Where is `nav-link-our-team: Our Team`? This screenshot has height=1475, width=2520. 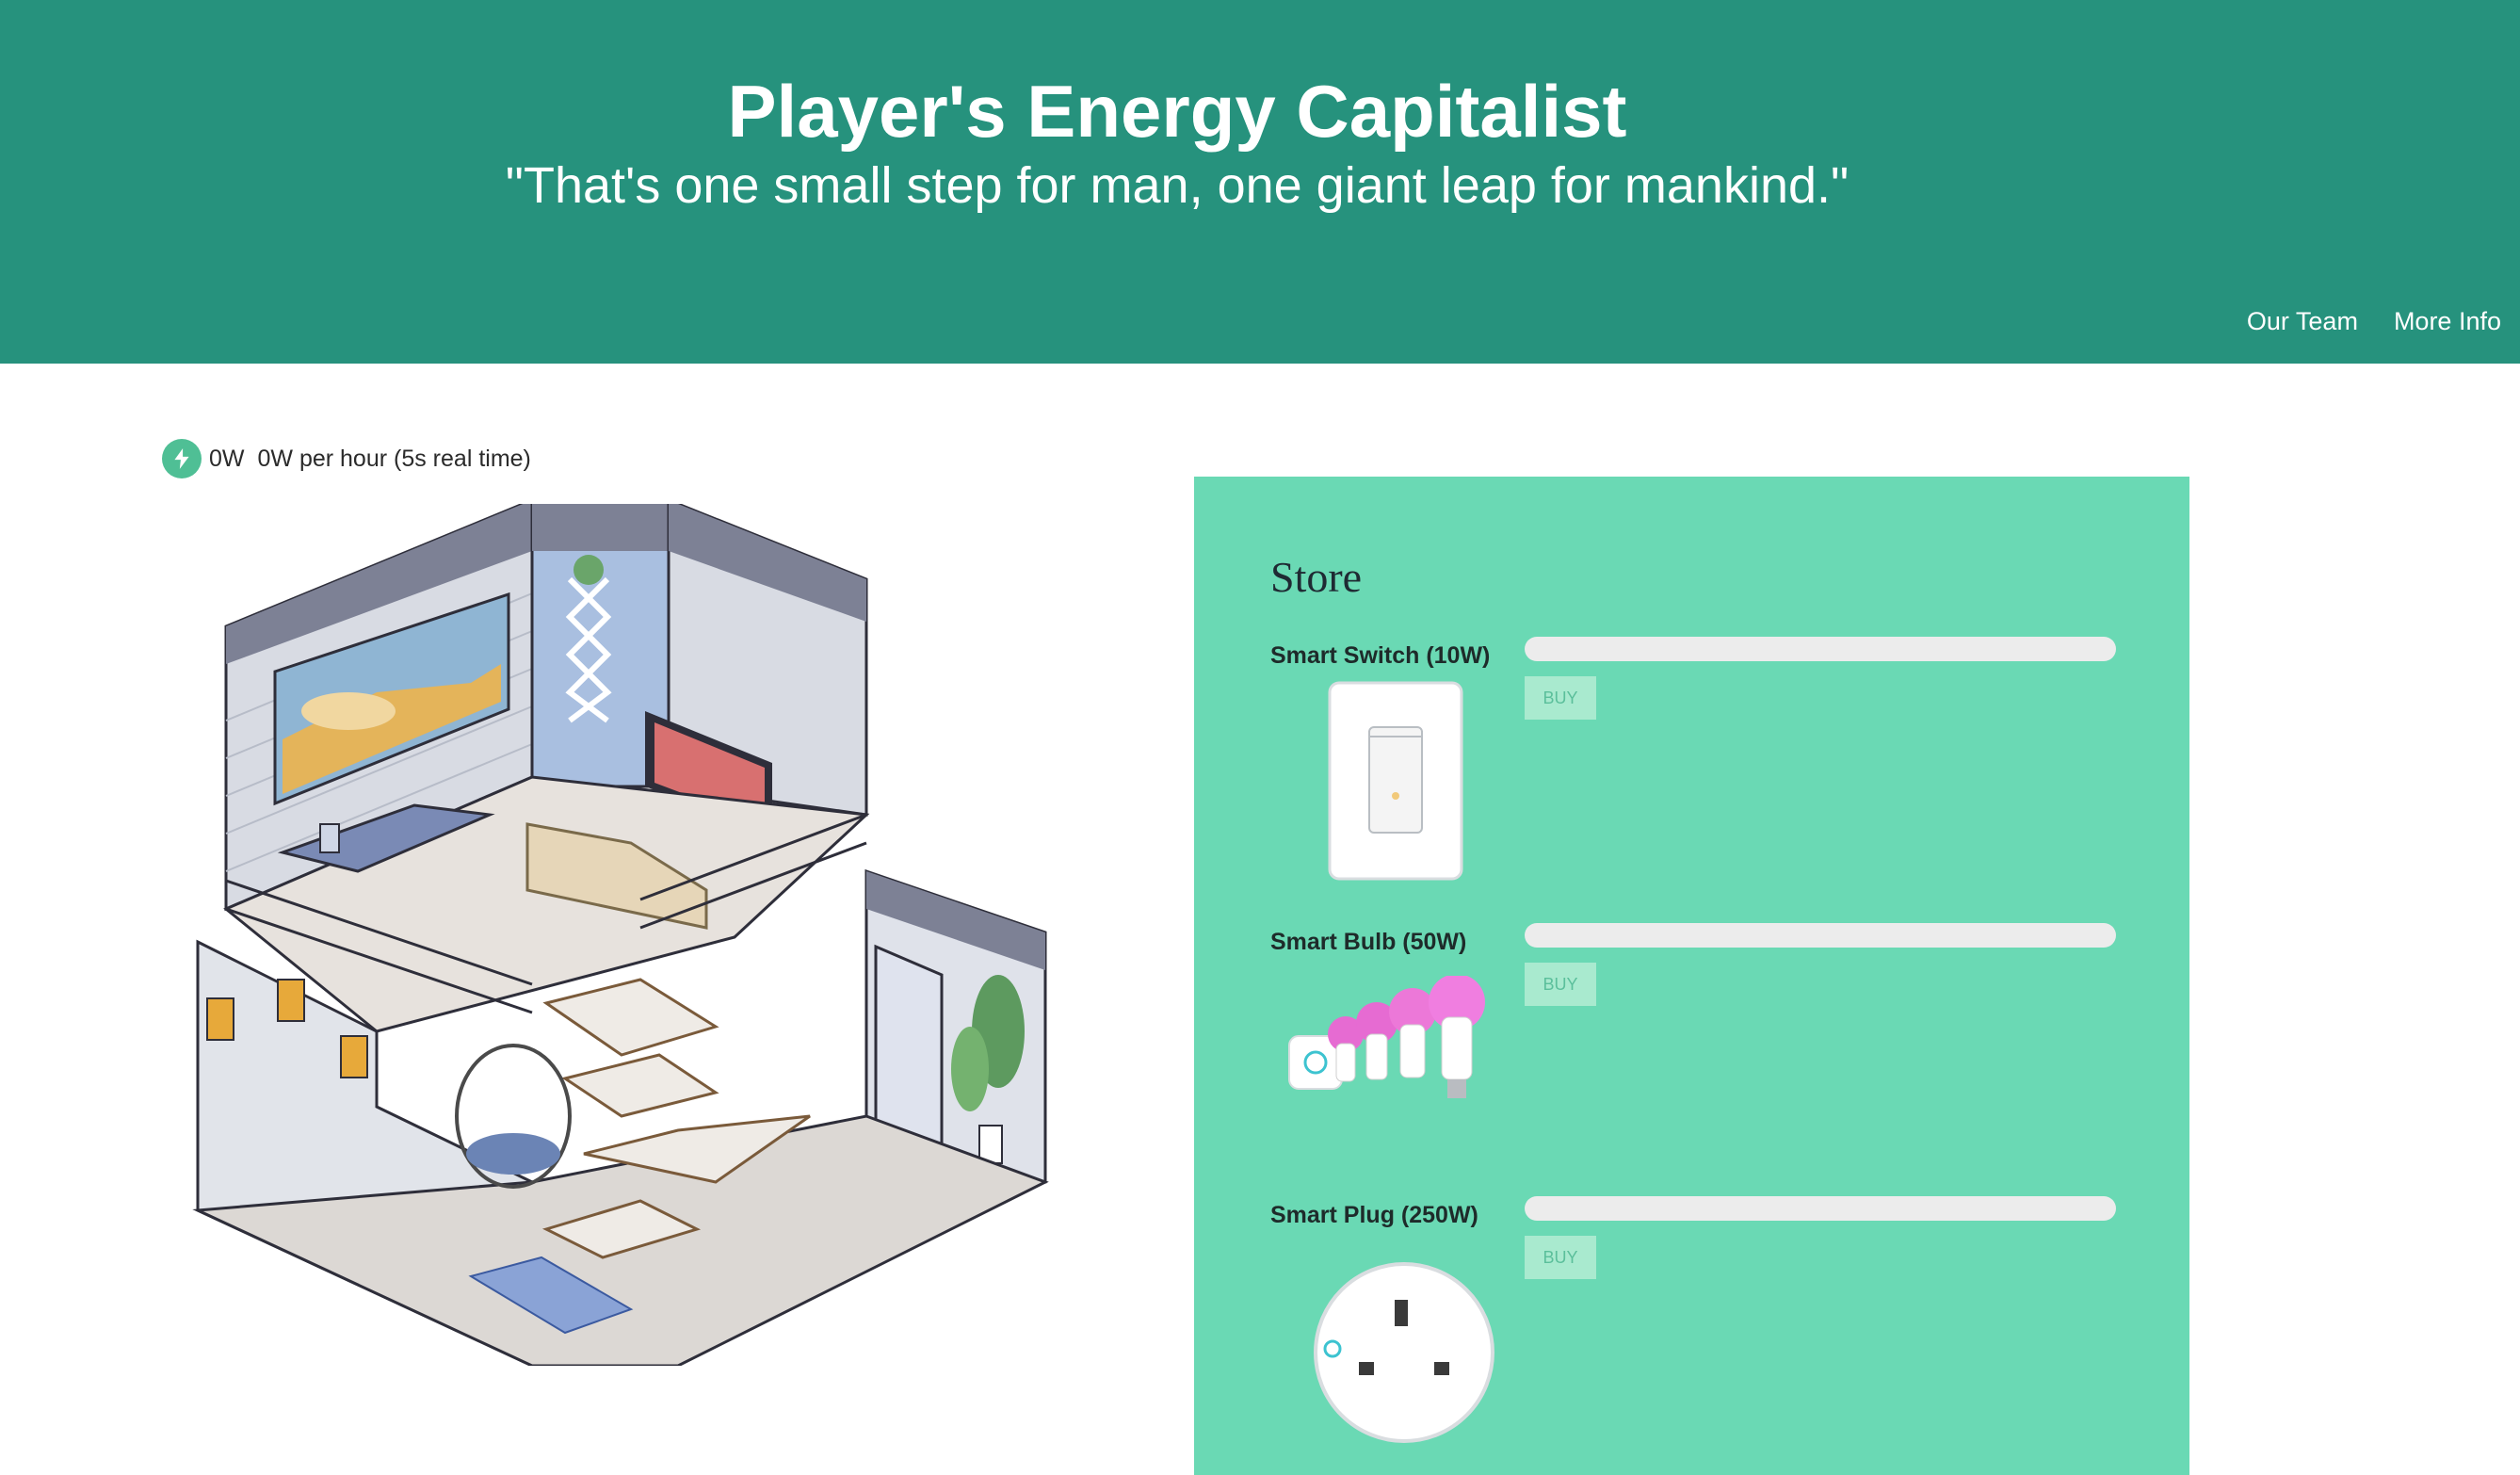 nav-link-our-team: Our Team is located at coordinates (2302, 321).